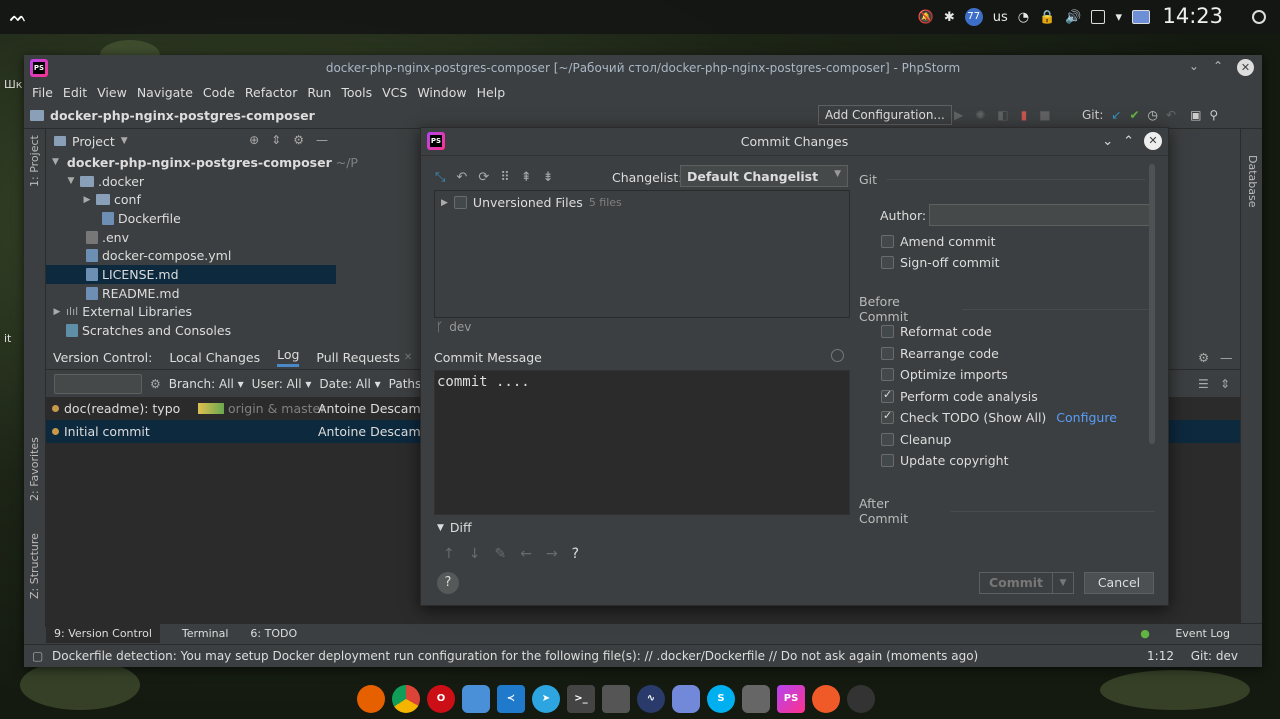 The height and width of the screenshot is (719, 1280). I want to click on favorites-tool-tab: 2: Favorites, so click(34, 469).